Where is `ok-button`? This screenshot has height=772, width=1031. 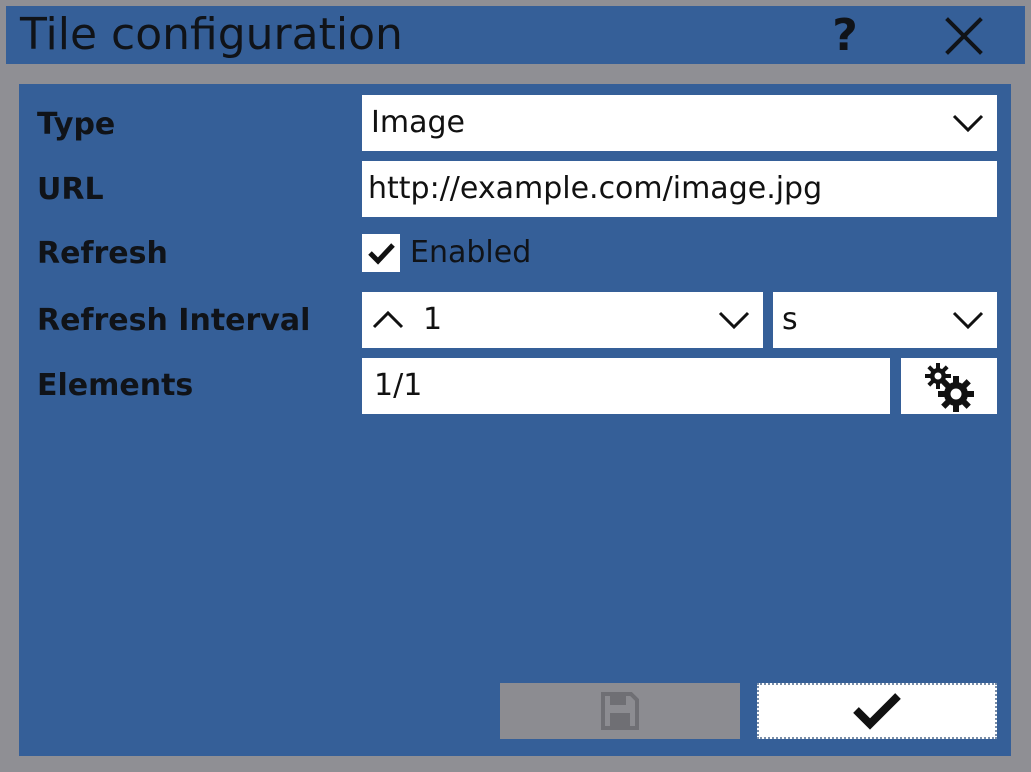 ok-button is located at coordinates (877, 711).